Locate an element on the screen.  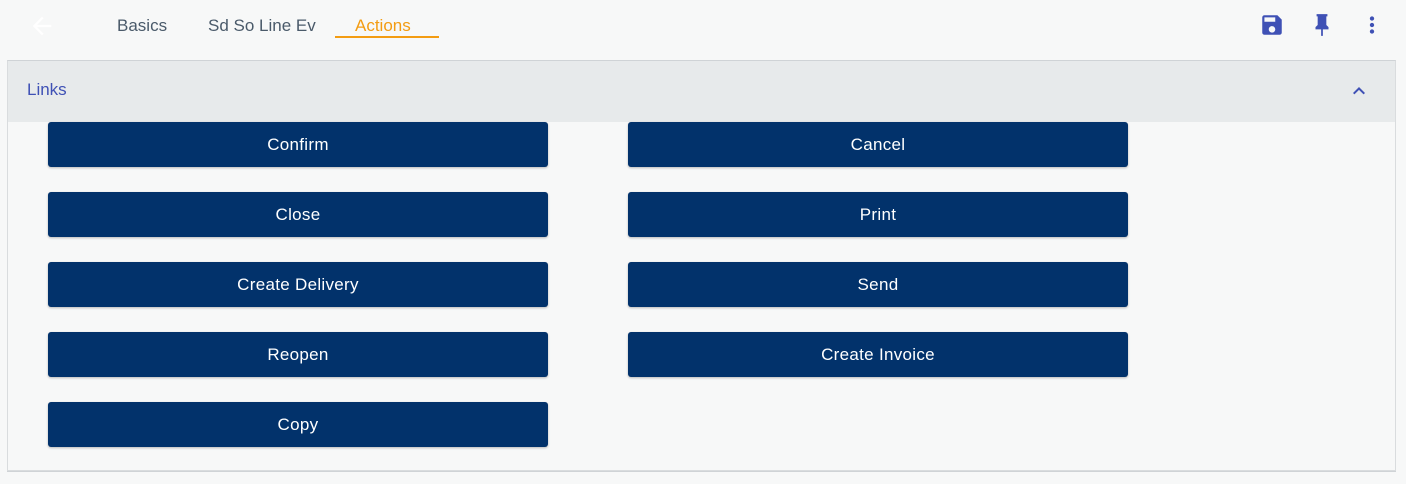
confirm-button: Confirm is located at coordinates (298, 144).